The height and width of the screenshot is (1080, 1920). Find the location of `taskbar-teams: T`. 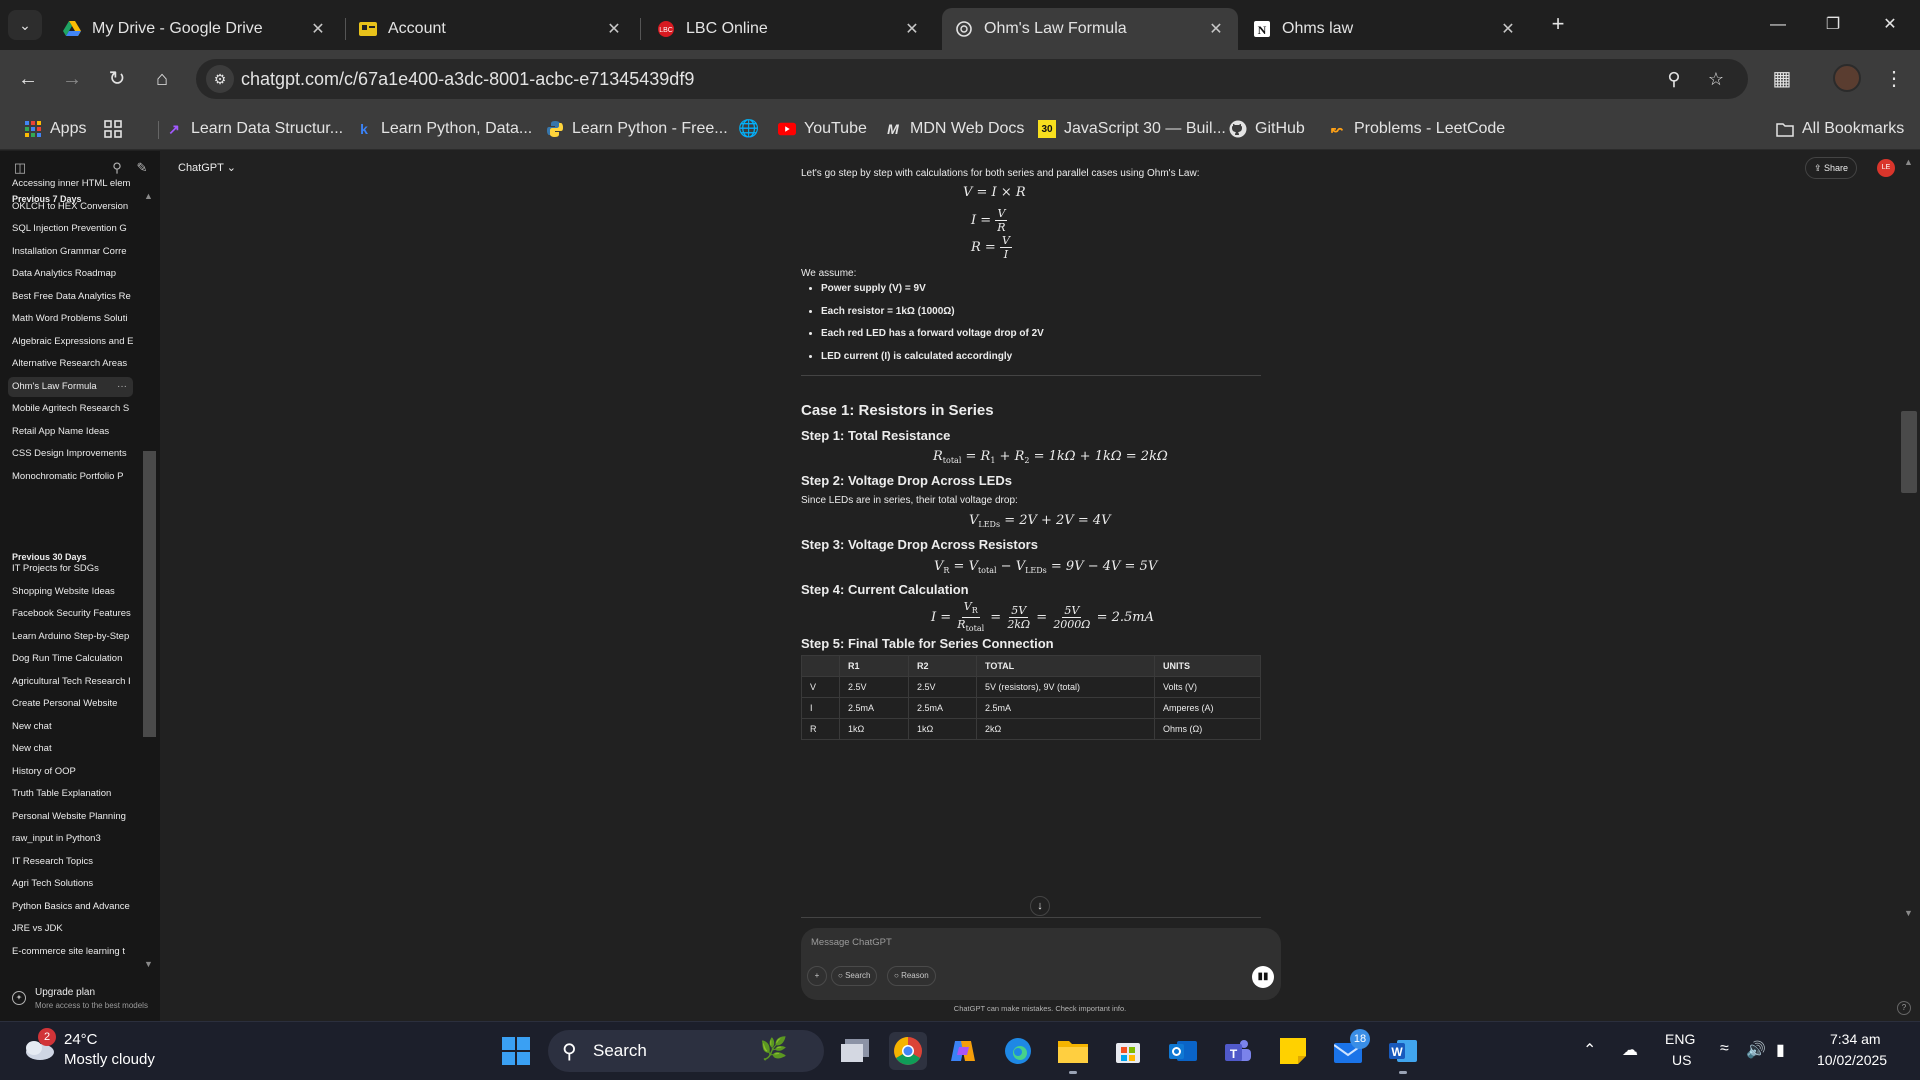

taskbar-teams: T is located at coordinates (1238, 1051).